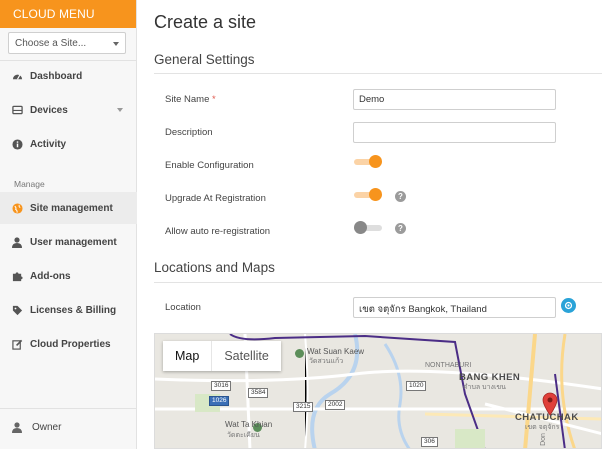  I want to click on map-label: วัดสวนแก้ว, so click(326, 361).